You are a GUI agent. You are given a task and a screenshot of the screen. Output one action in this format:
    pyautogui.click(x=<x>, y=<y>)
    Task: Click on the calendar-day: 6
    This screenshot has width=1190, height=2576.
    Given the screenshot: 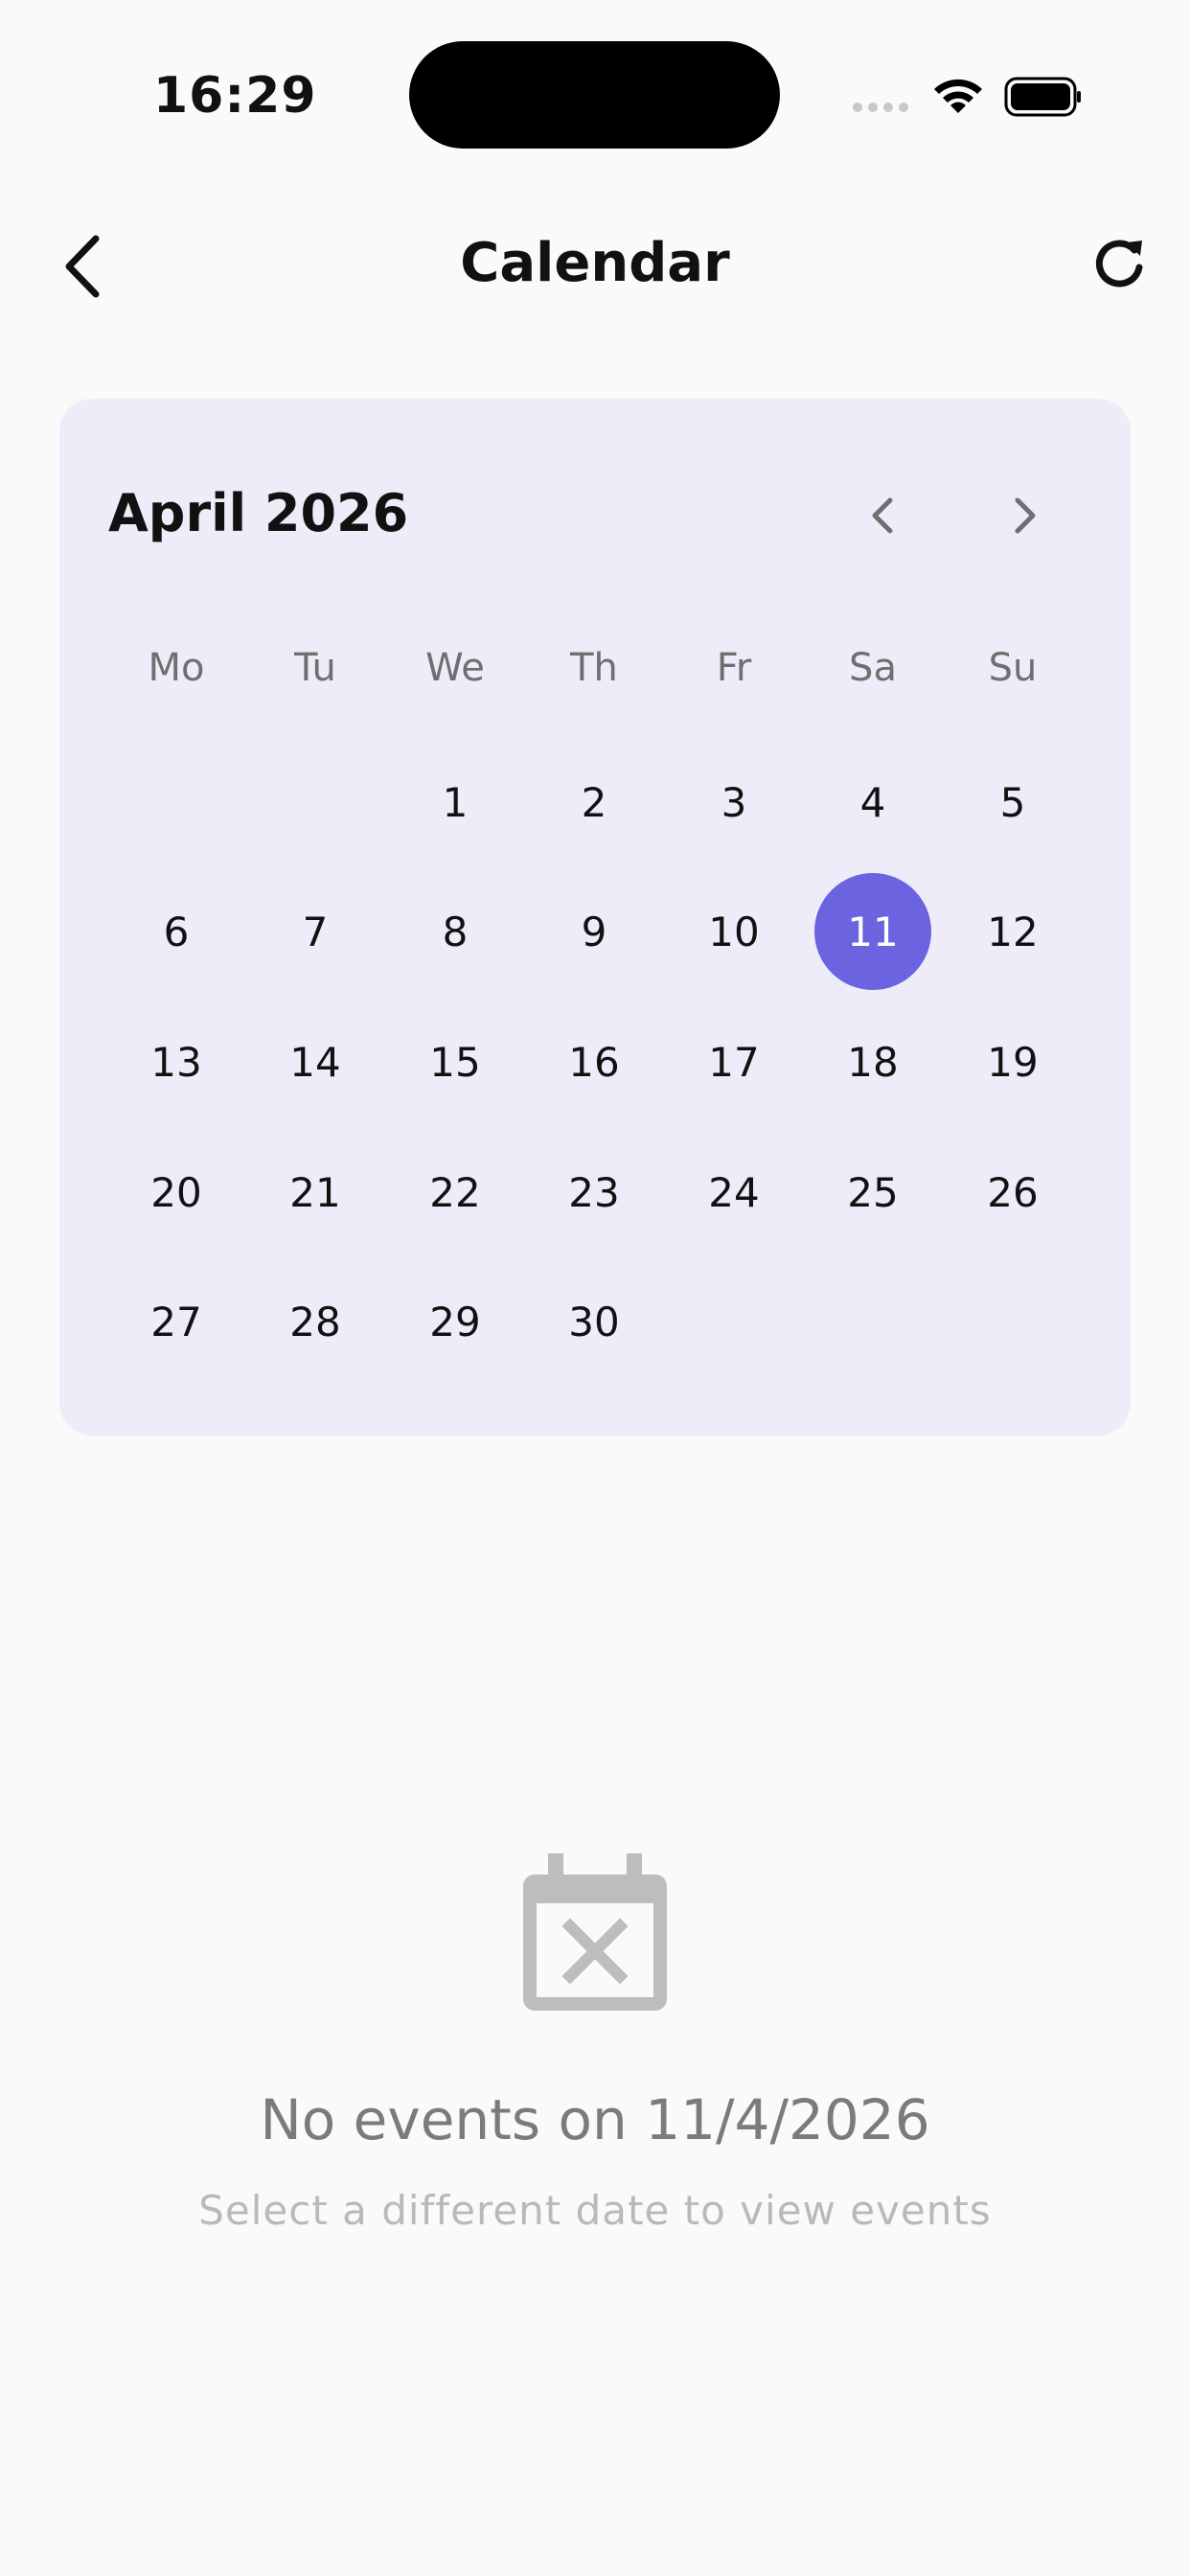 What is the action you would take?
    pyautogui.click(x=177, y=931)
    